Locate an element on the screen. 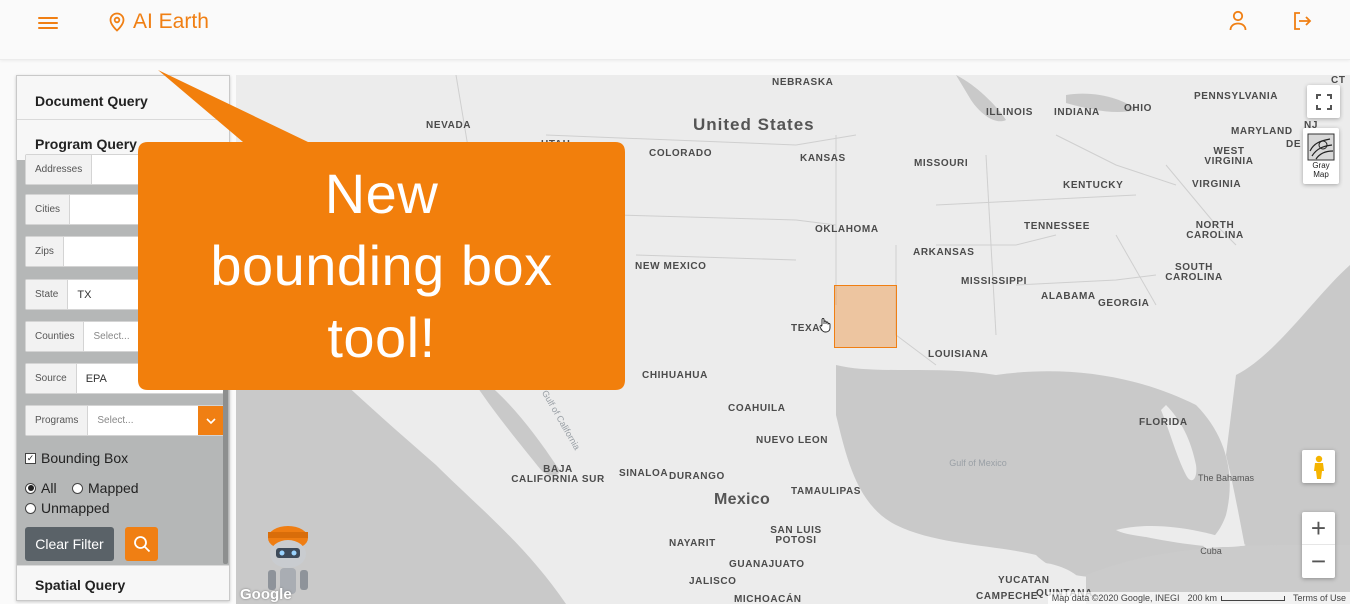 The width and height of the screenshot is (1350, 604). fullscreen-icon is located at coordinates (1323, 101).